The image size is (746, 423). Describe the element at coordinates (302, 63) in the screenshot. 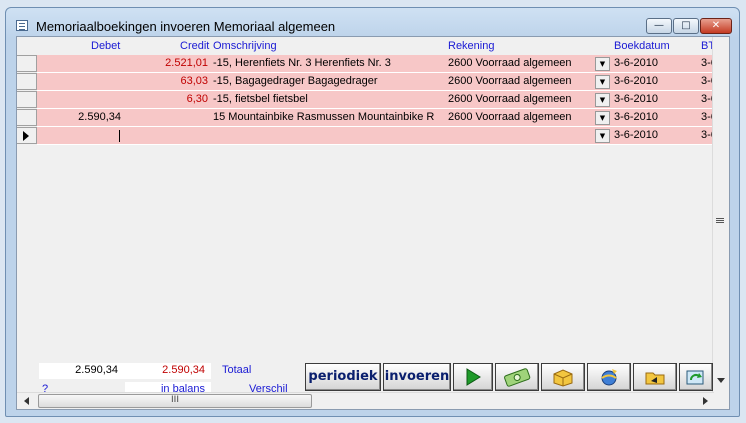

I see `omschrijving-cell: -15, Herenfiets Nr. 3 Herenfiets Nr. 3` at that location.